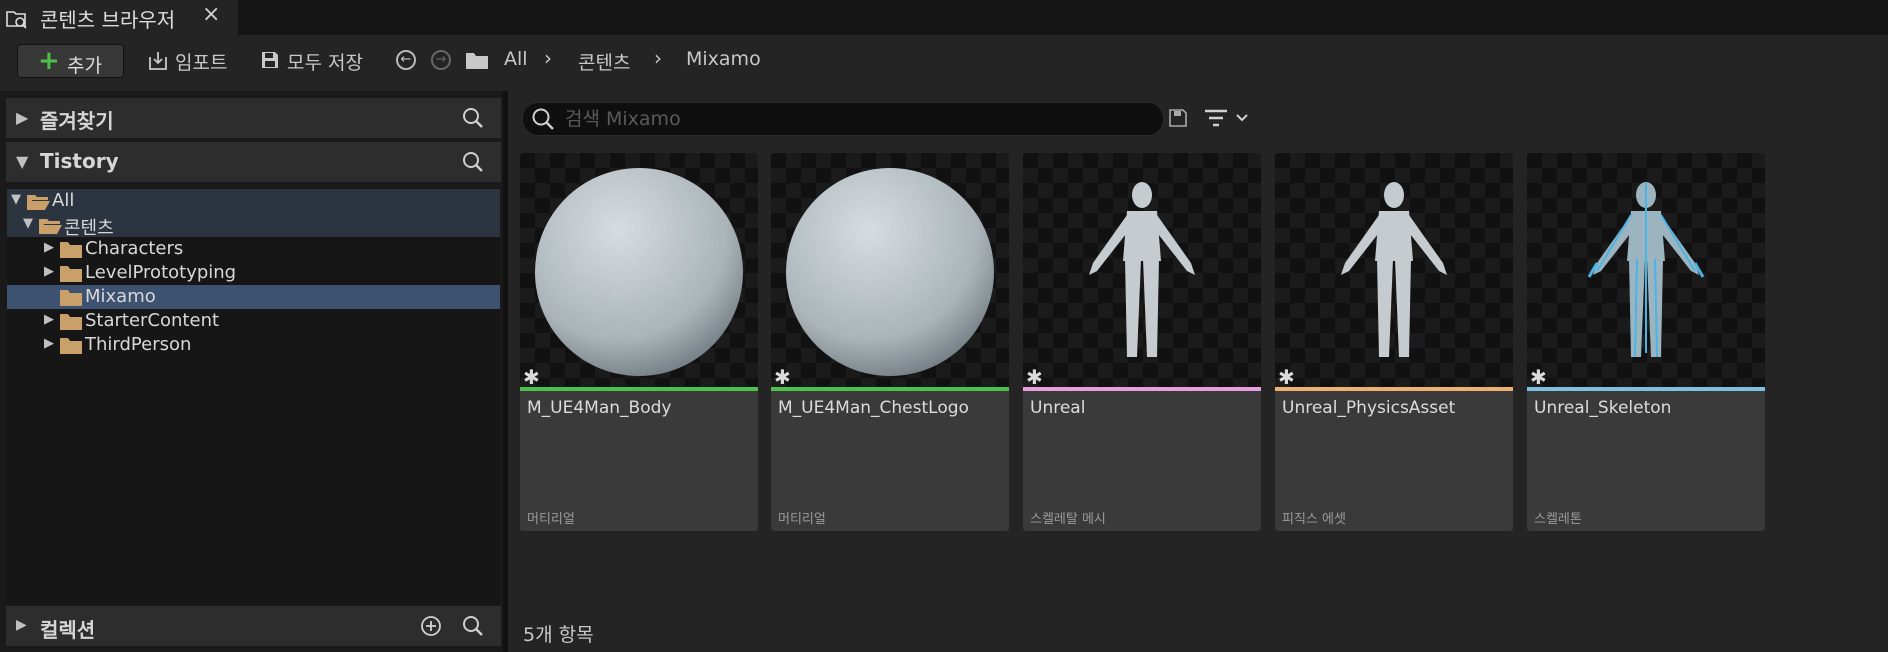 Image resolution: width=1888 pixels, height=652 pixels. I want to click on asset-tile: ✱ Unreal_Skeleton 스켈레톤, so click(1646, 342).